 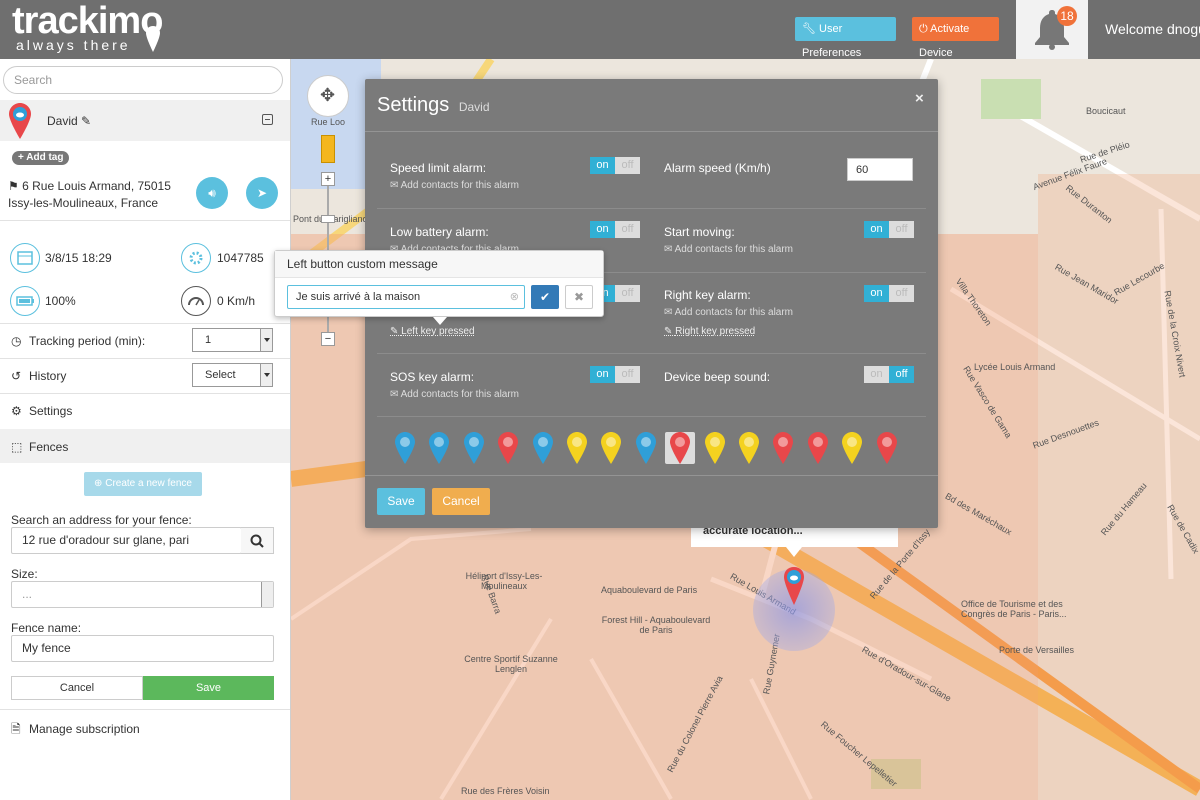 I want to click on collapse-icon, so click(x=267, y=119).